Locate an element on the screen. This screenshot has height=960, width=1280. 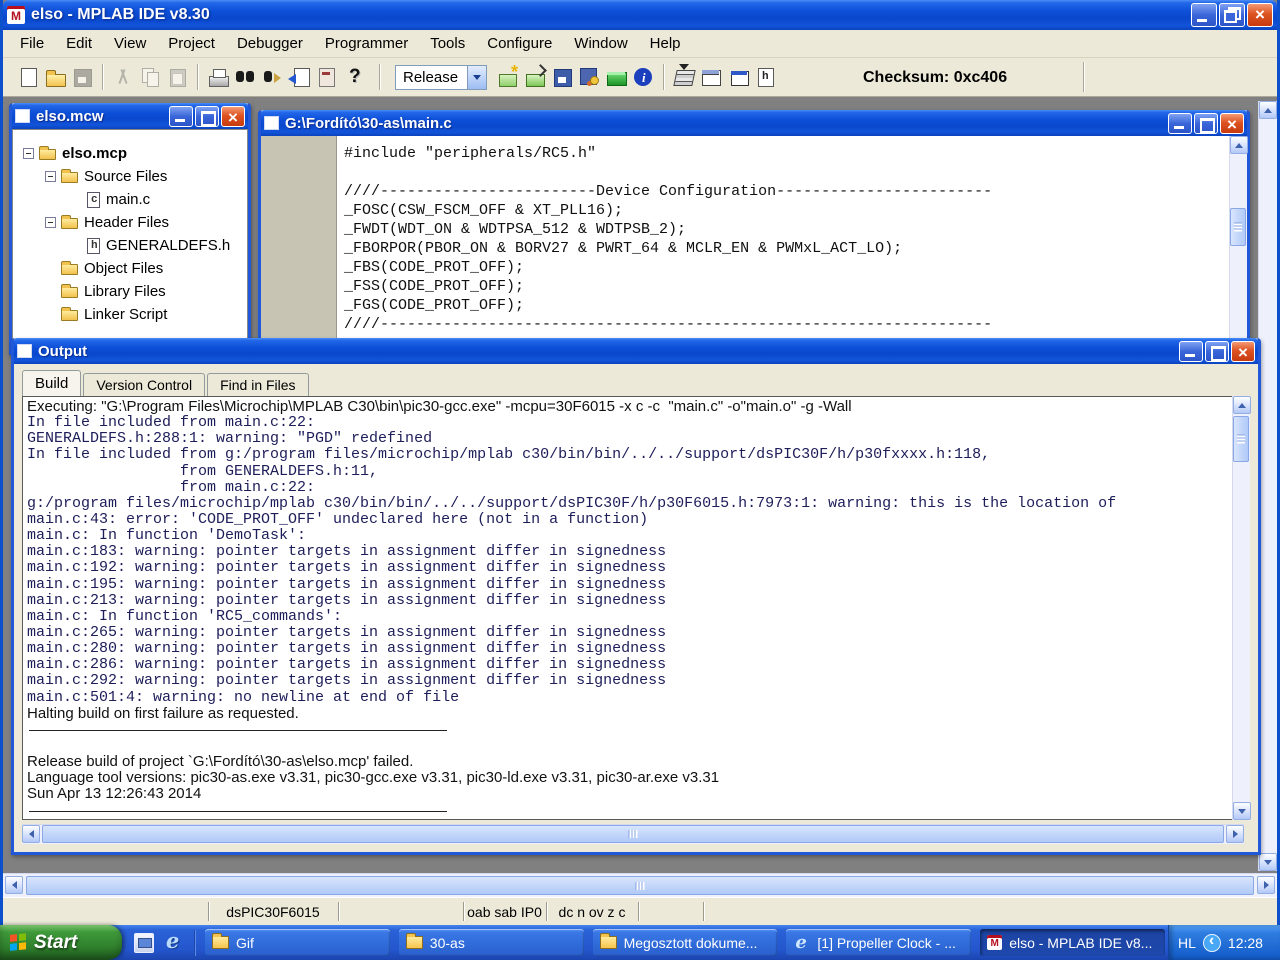
tree-item-generaldefs-h: GENERALDEFS.h is located at coordinates (130, 245).